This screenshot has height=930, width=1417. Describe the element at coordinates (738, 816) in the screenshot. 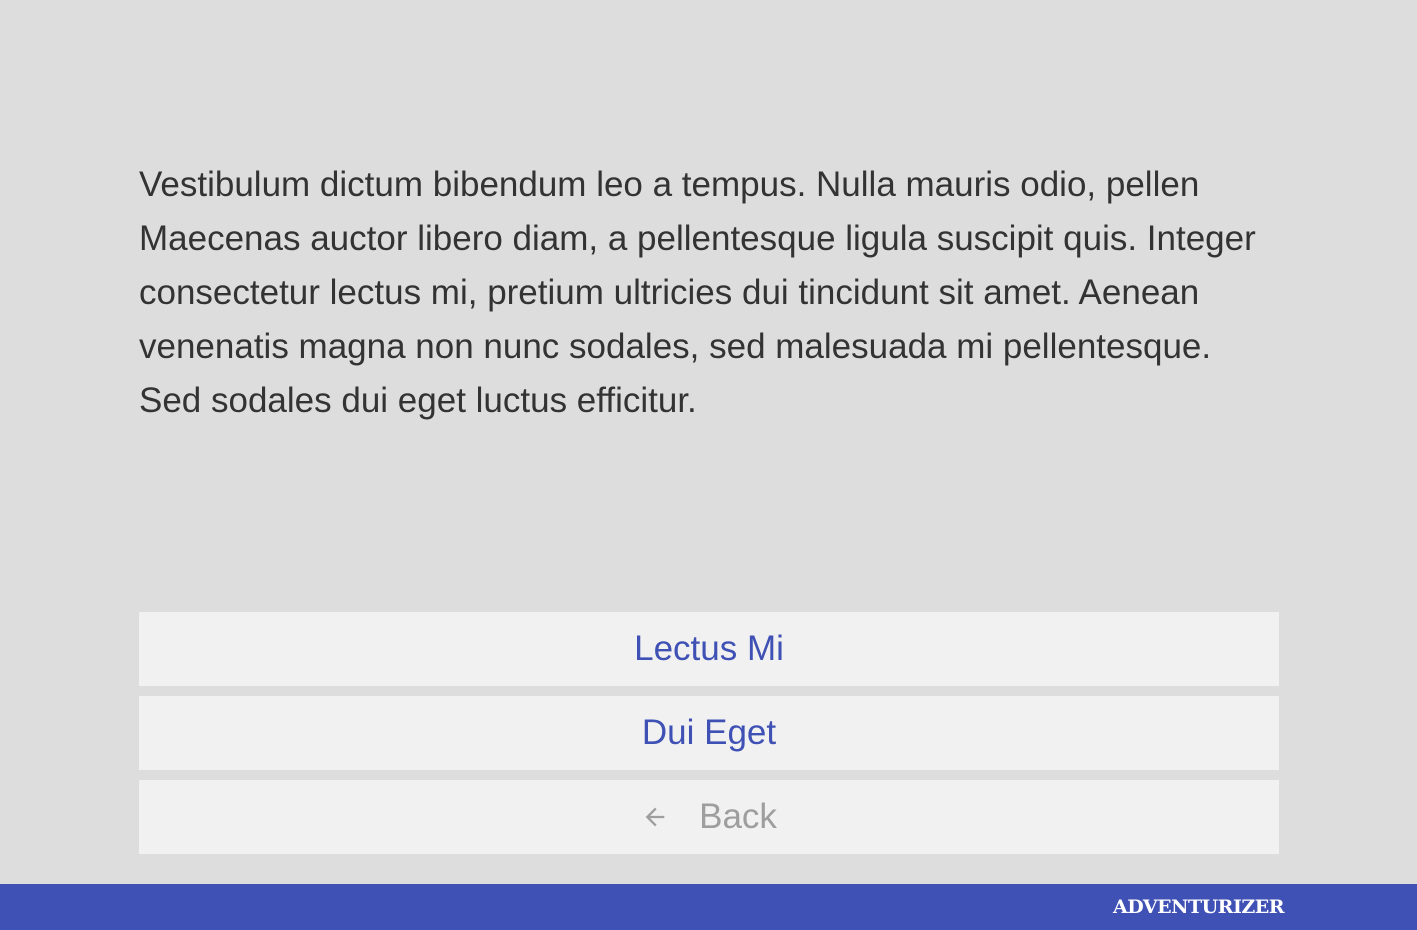

I see `back-label: Back` at that location.